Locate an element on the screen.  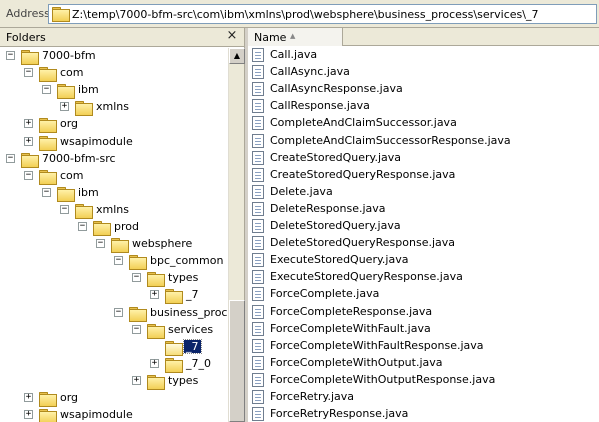
tree-item: − services is located at coordinates (114, 330).